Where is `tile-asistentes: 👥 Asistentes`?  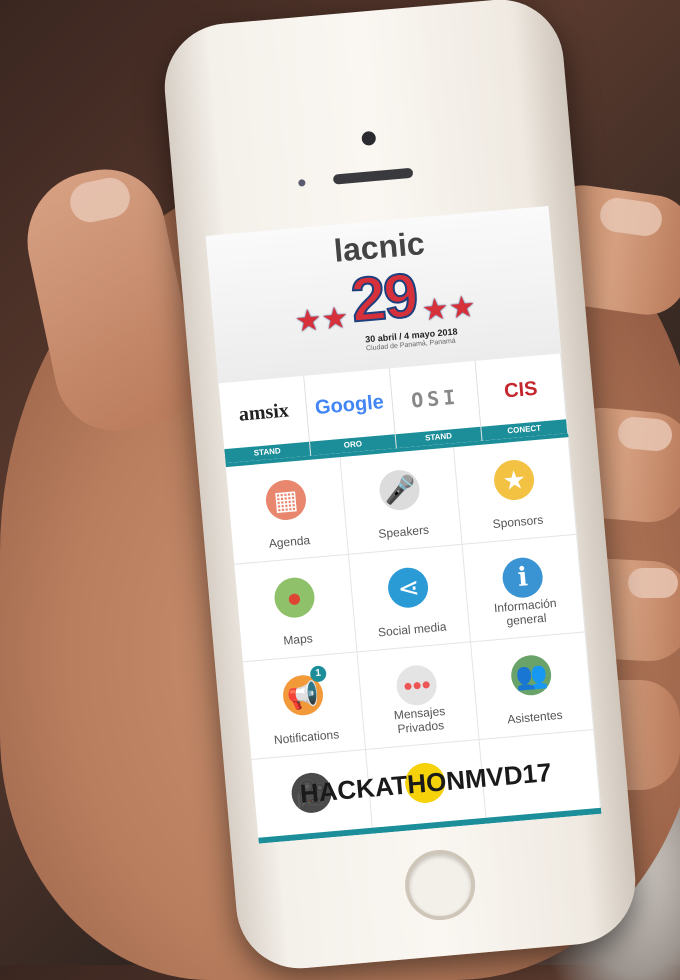
tile-asistentes: 👥 Asistentes is located at coordinates (533, 686).